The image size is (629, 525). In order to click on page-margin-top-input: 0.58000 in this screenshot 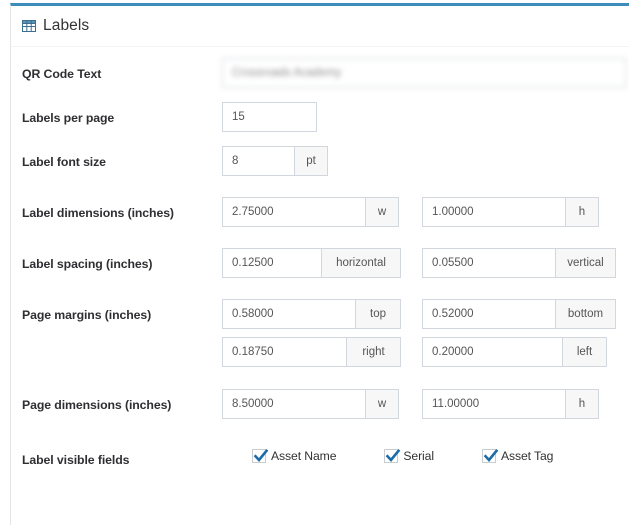, I will do `click(289, 314)`.